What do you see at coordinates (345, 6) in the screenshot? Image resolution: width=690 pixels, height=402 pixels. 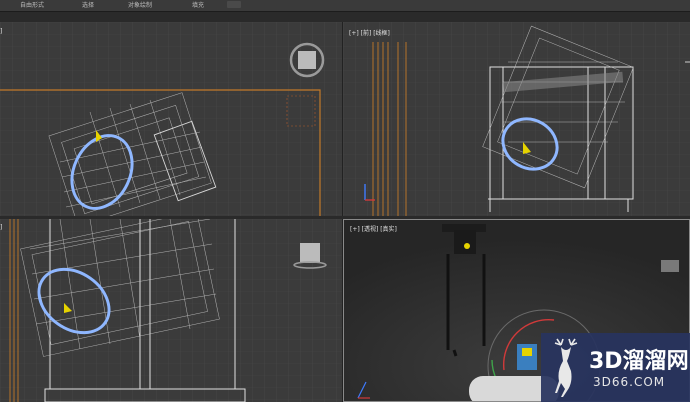 I see `menu-bar: 自由形式 选择 对象绘制 填充` at bounding box center [345, 6].